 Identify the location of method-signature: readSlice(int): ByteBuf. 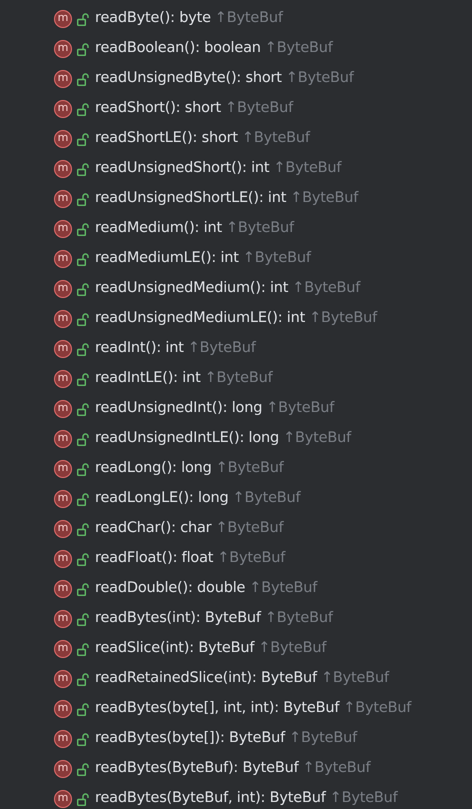
(174, 649).